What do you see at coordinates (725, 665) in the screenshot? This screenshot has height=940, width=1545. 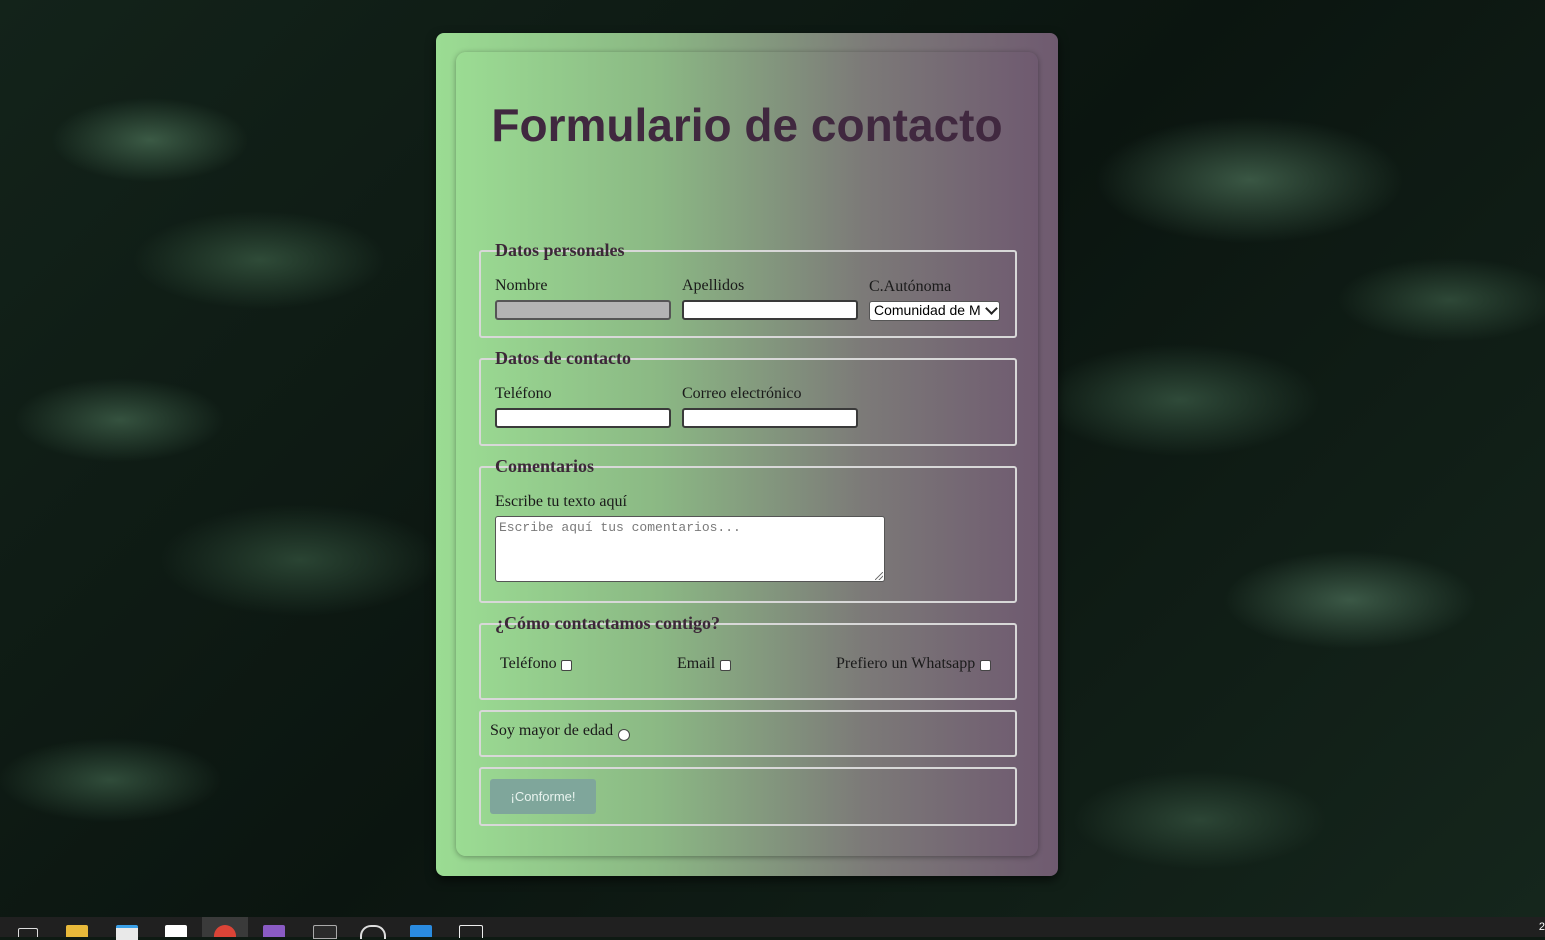 I see `method-email-checkbox` at bounding box center [725, 665].